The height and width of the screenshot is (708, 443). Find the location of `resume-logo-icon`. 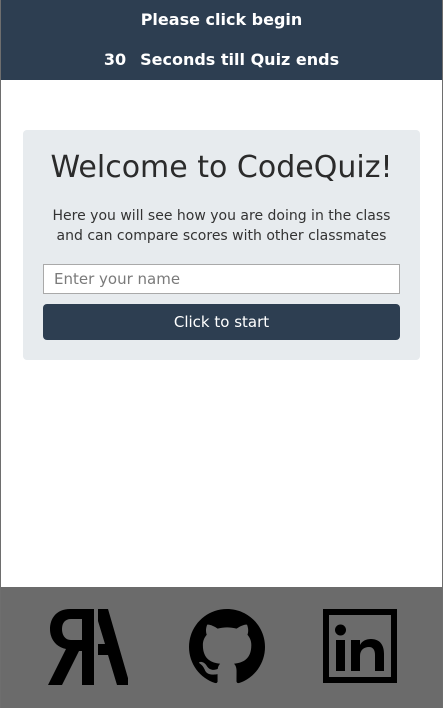

resume-logo-icon is located at coordinates (88, 647).